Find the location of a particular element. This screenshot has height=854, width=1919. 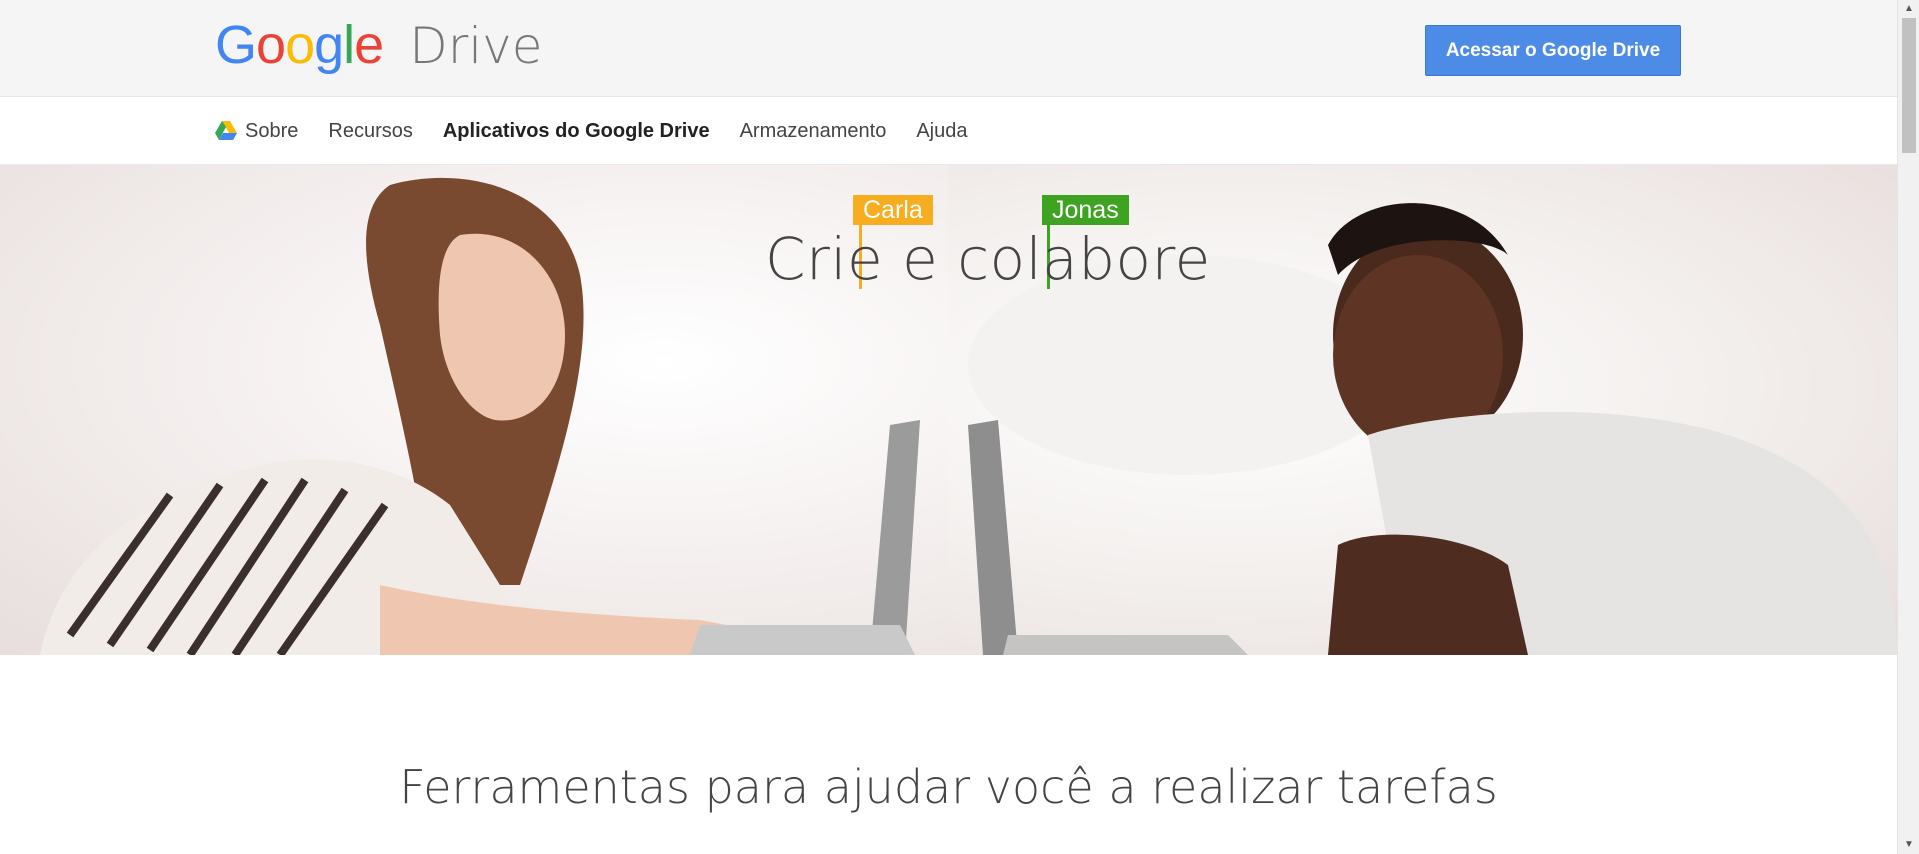

scroll-up-arrow-icon: ▲ is located at coordinates (1908, 9).